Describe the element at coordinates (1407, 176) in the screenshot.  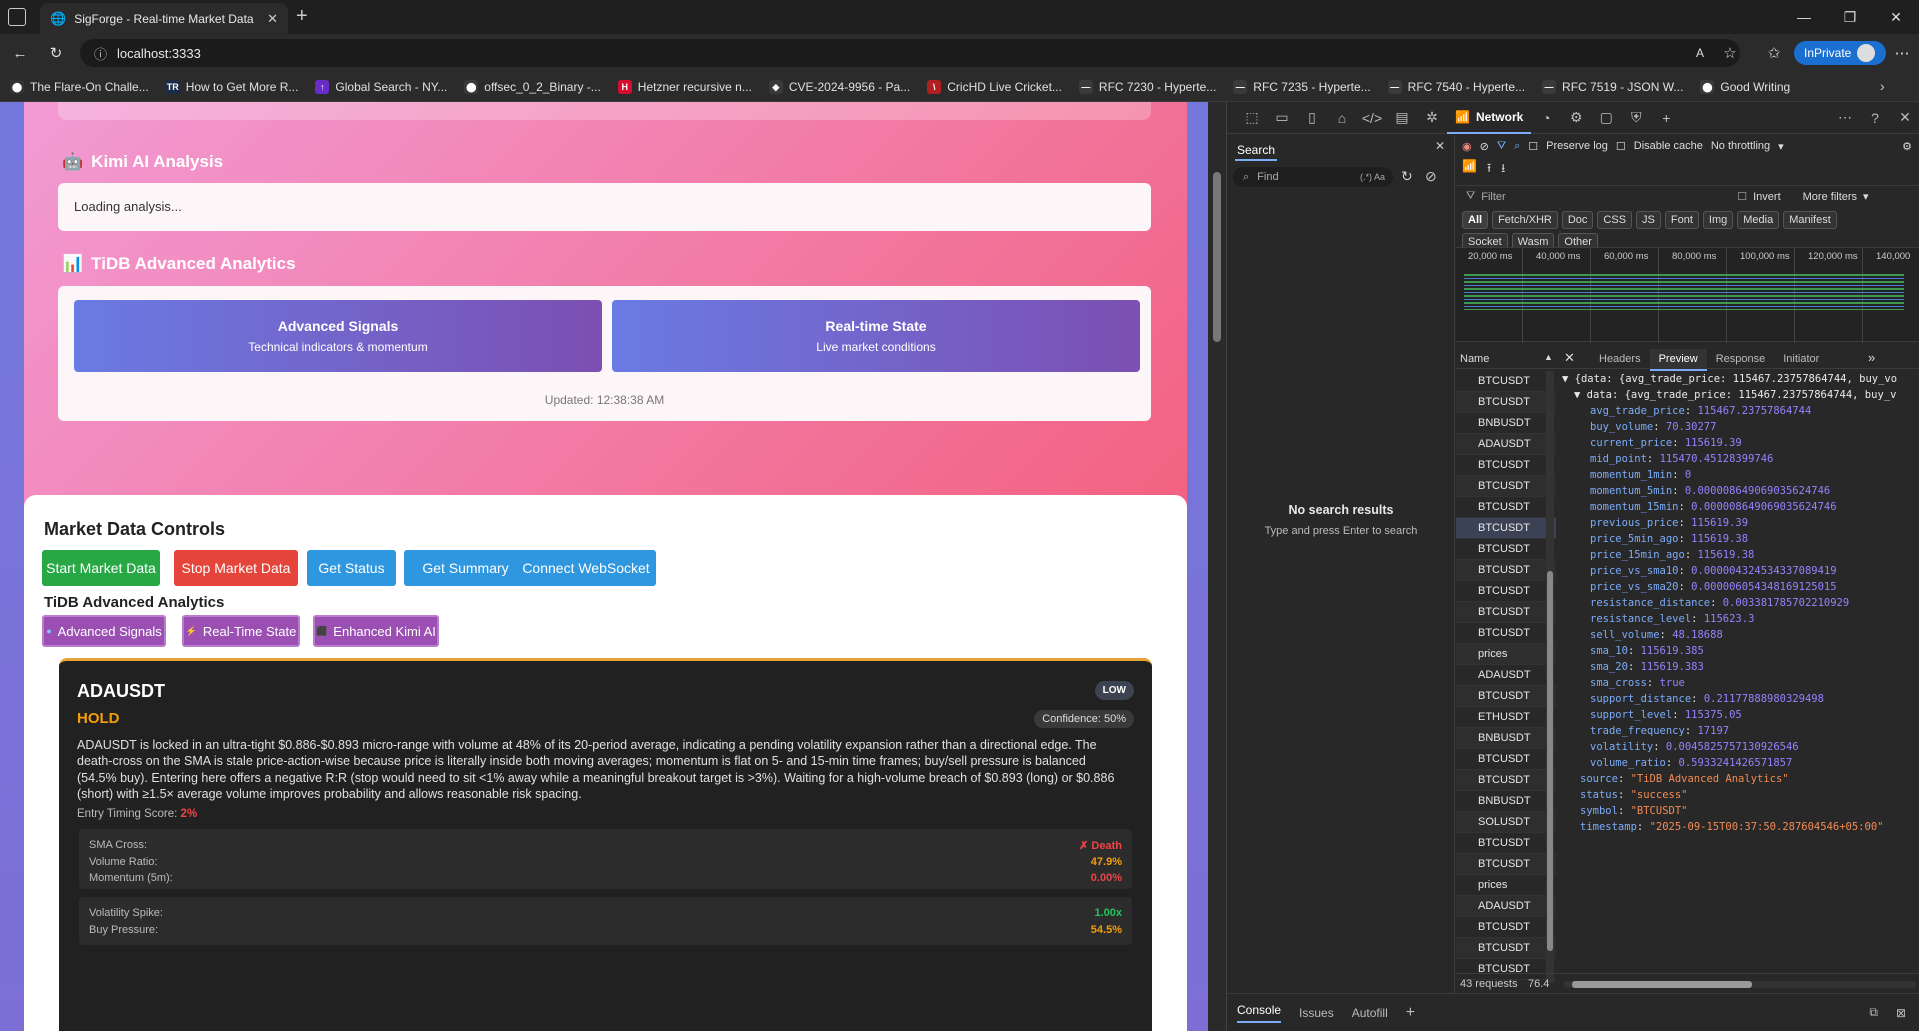
I see `refresh-search-icon: ↻` at that location.